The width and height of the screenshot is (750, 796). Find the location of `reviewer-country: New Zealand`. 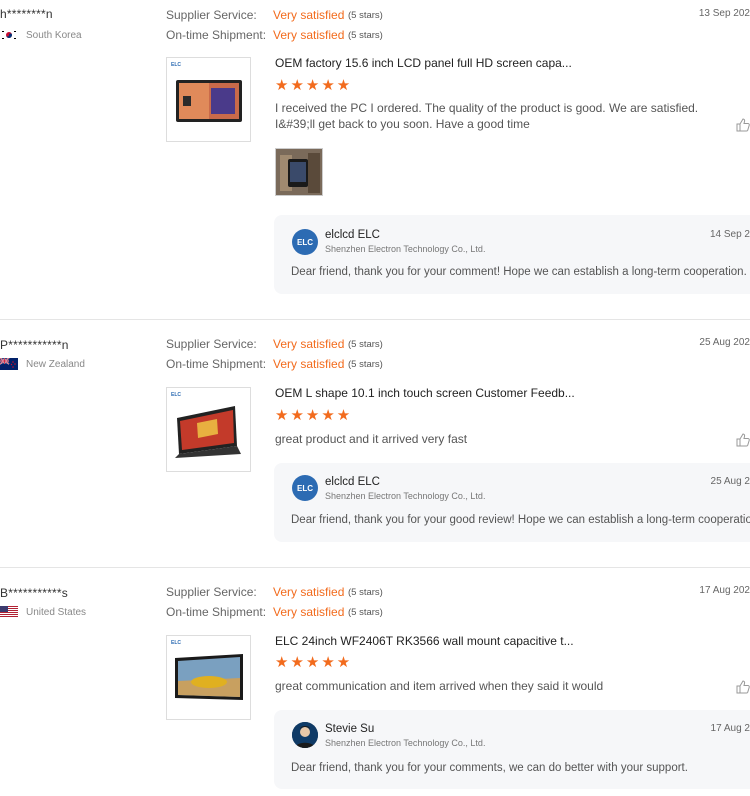

reviewer-country: New Zealand is located at coordinates (42, 364).